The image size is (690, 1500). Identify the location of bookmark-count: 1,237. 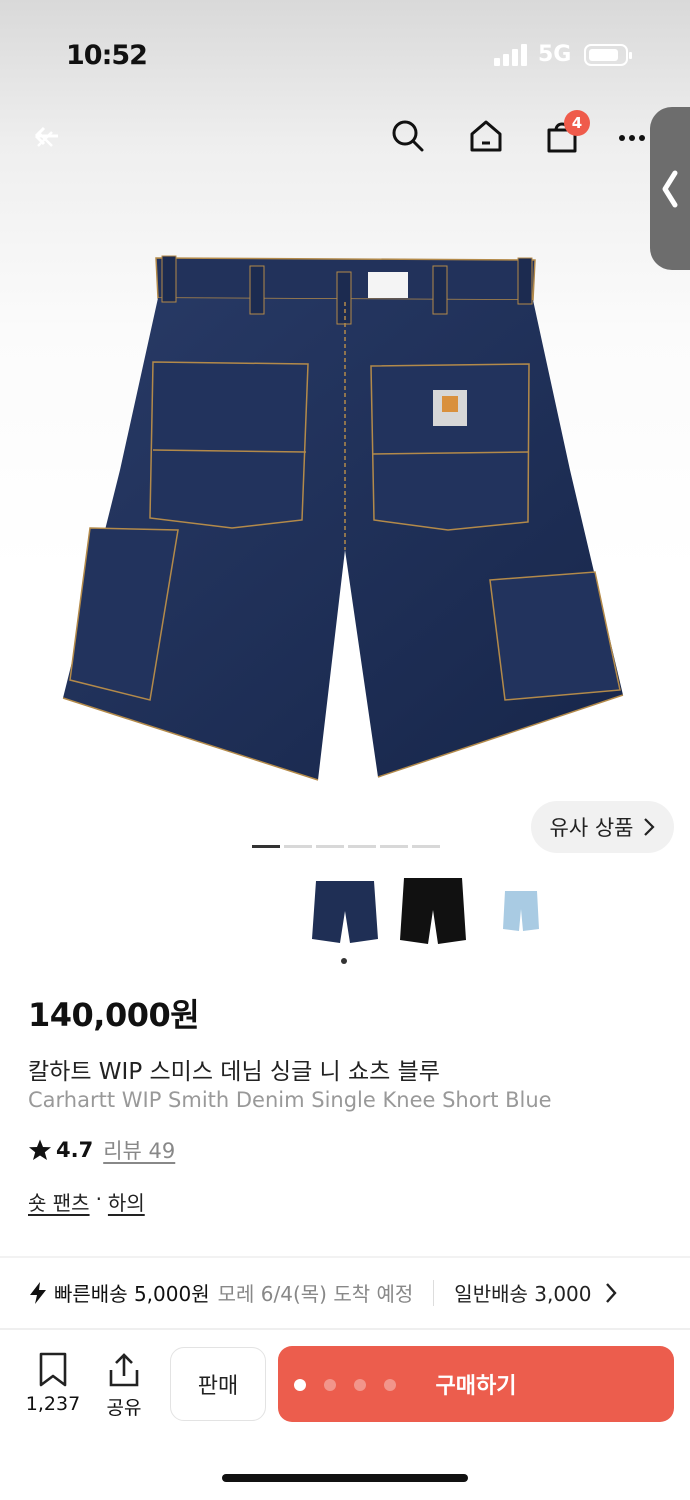
(53, 1404).